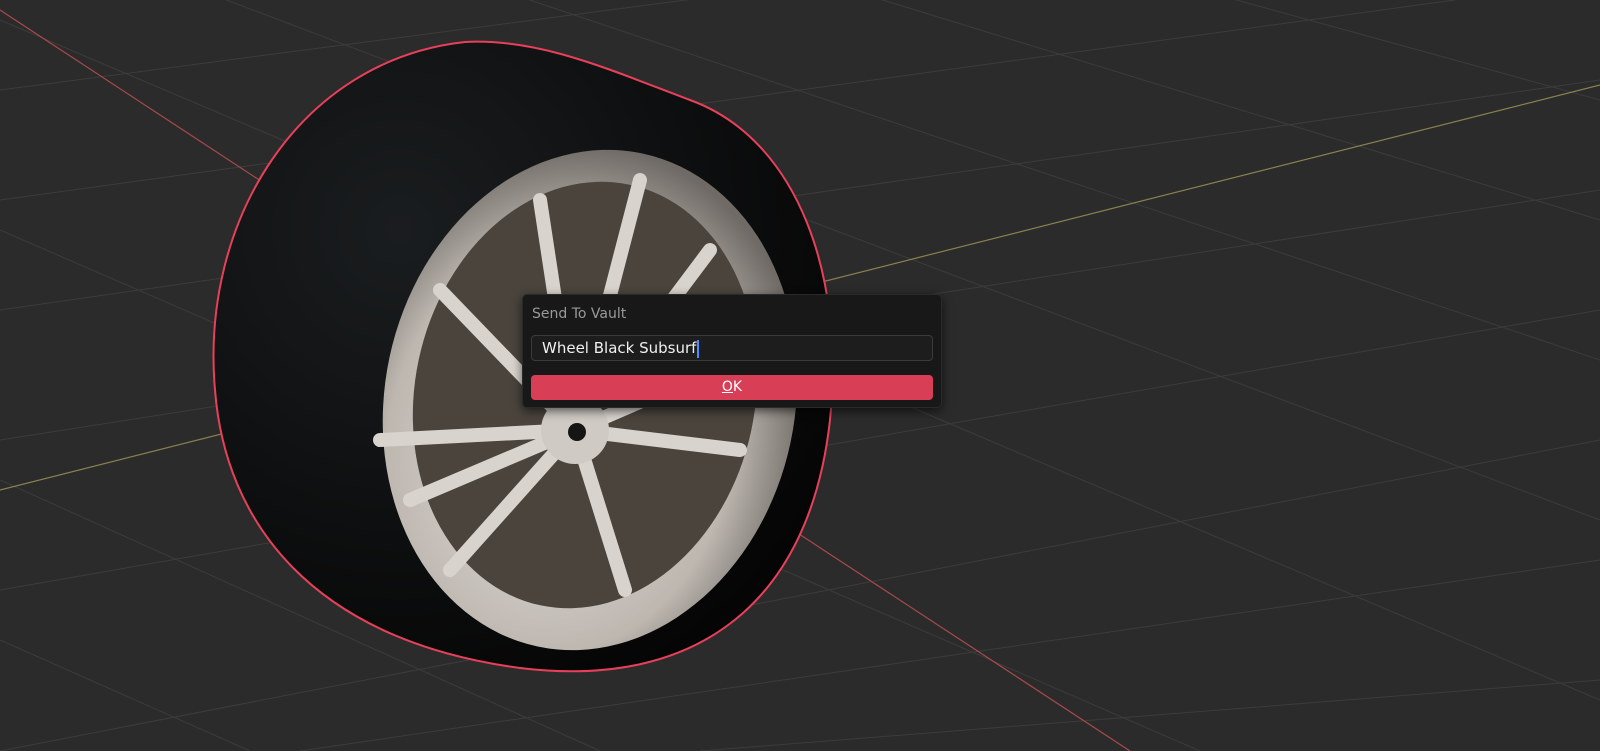 This screenshot has height=751, width=1600. I want to click on hub-center, so click(577, 432).